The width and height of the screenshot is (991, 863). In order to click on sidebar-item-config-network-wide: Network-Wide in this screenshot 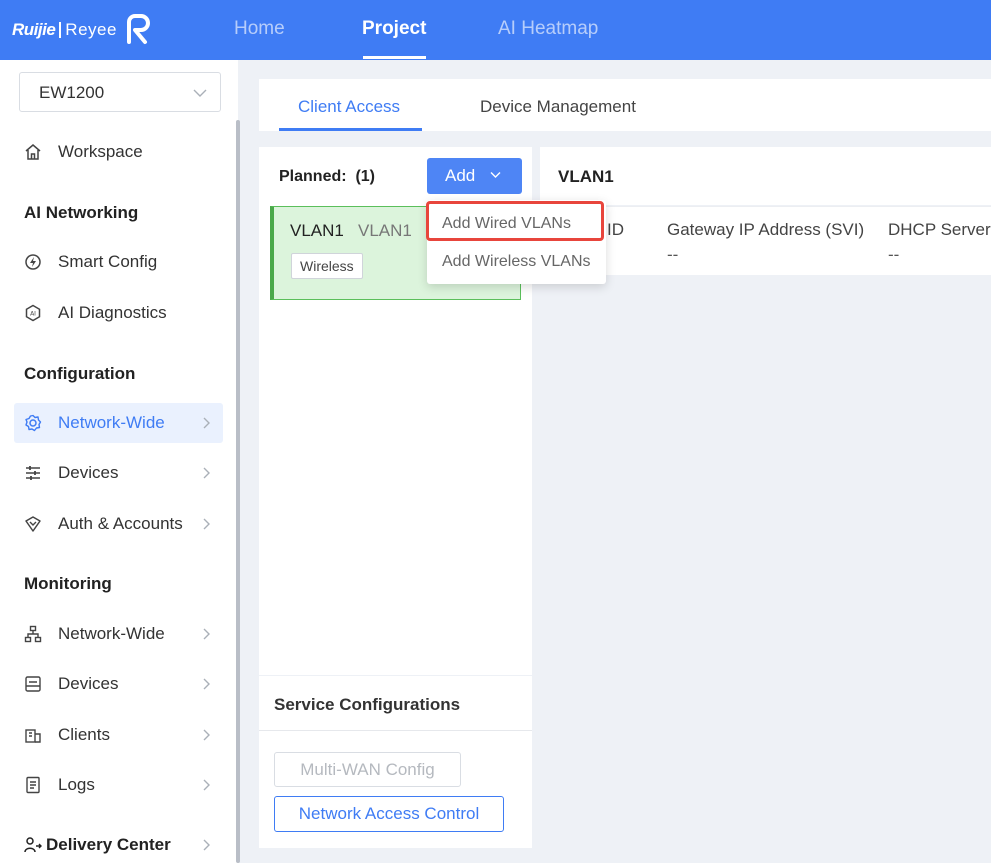, I will do `click(118, 423)`.